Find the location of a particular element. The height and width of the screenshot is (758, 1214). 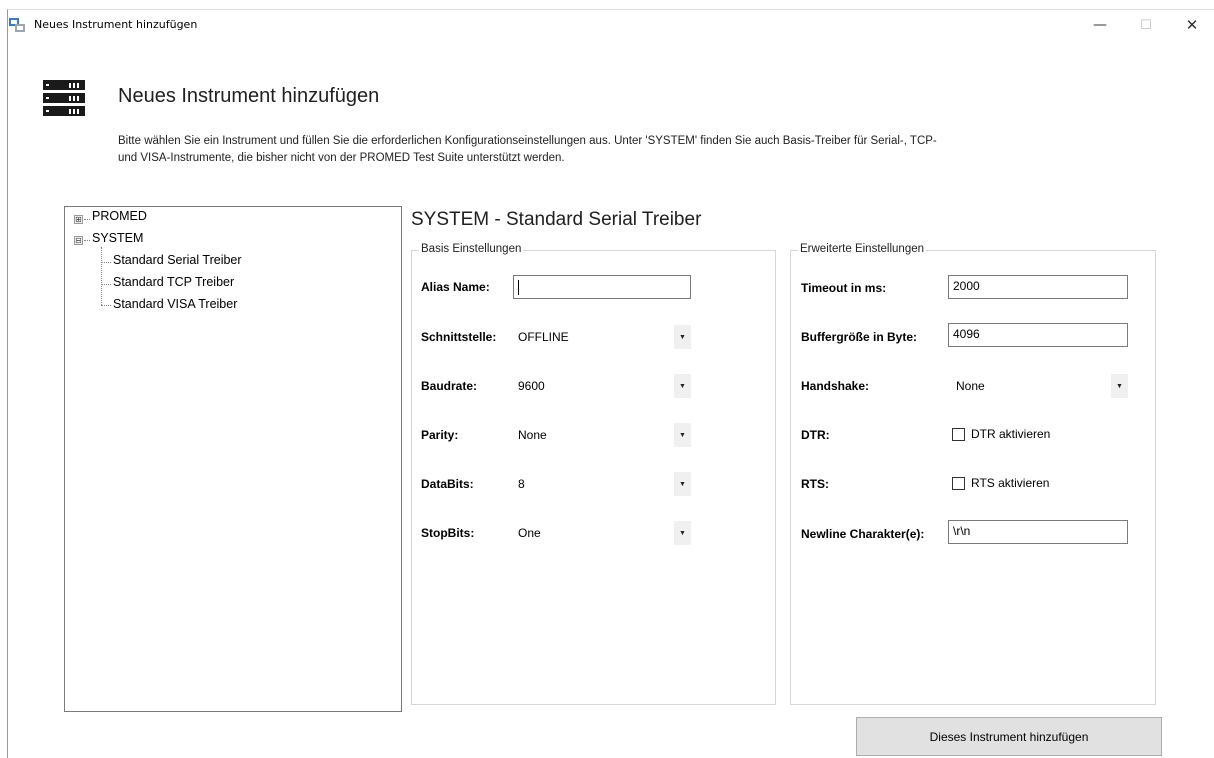

dtr-checkbox: DTR aktivieren is located at coordinates (1001, 434).